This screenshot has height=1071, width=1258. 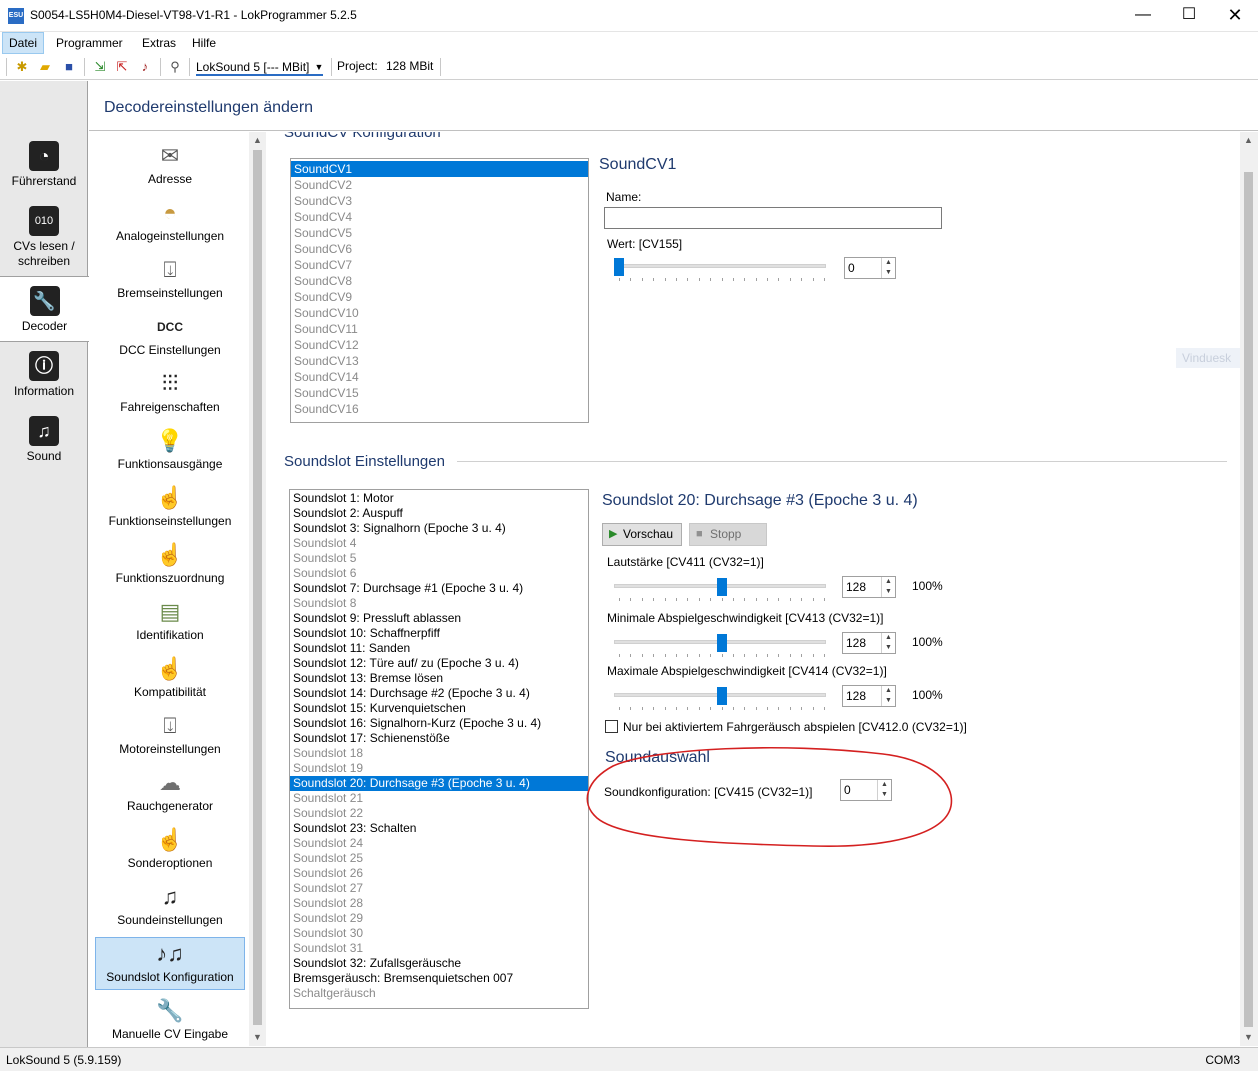 What do you see at coordinates (439, 201) in the screenshot?
I see `soundcv-list-item: SoundCV3` at bounding box center [439, 201].